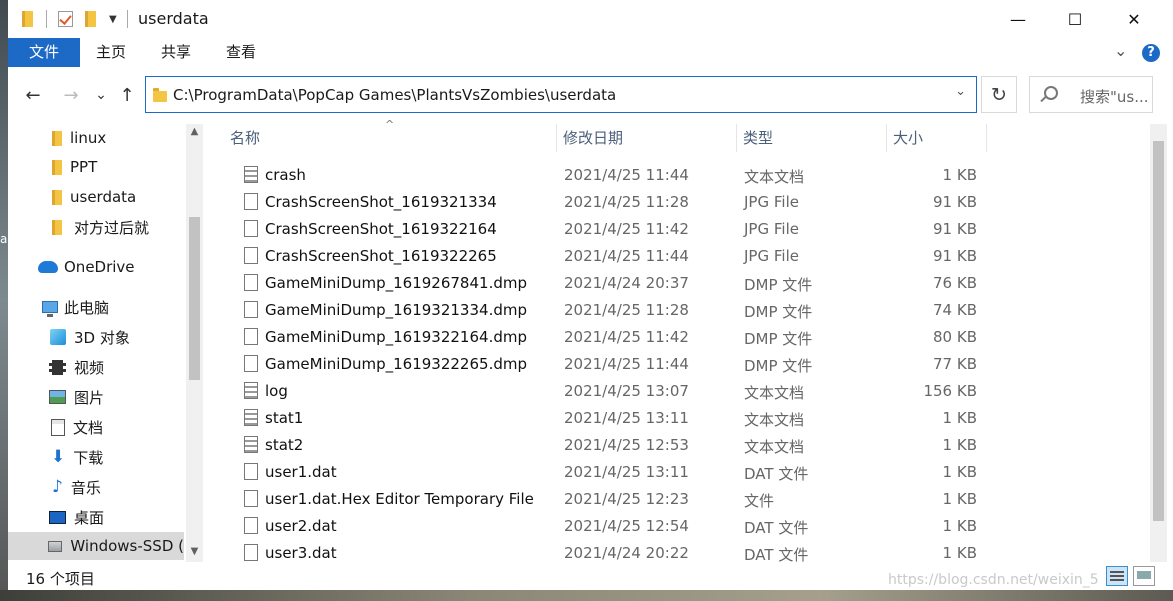 This screenshot has height=601, width=1173. I want to click on nav-pane-scrollbar: ▲ ▼, so click(194, 343).